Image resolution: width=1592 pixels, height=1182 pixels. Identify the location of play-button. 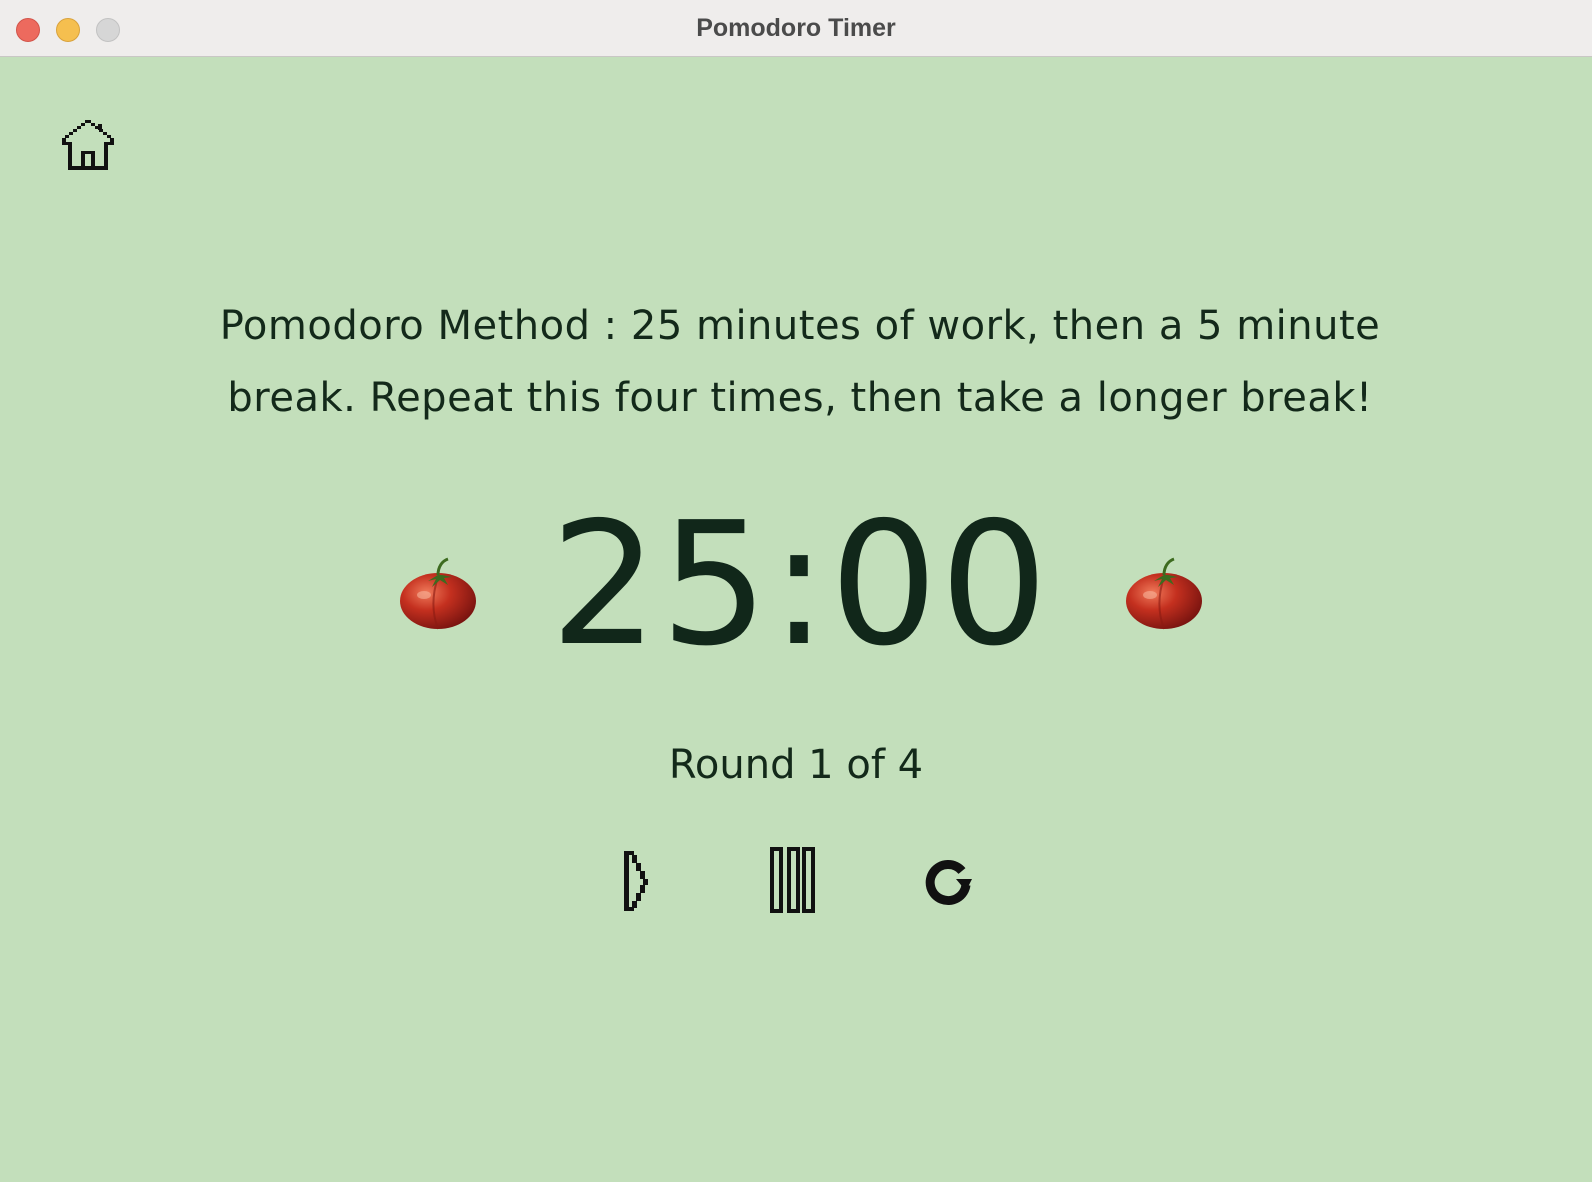
(646, 880).